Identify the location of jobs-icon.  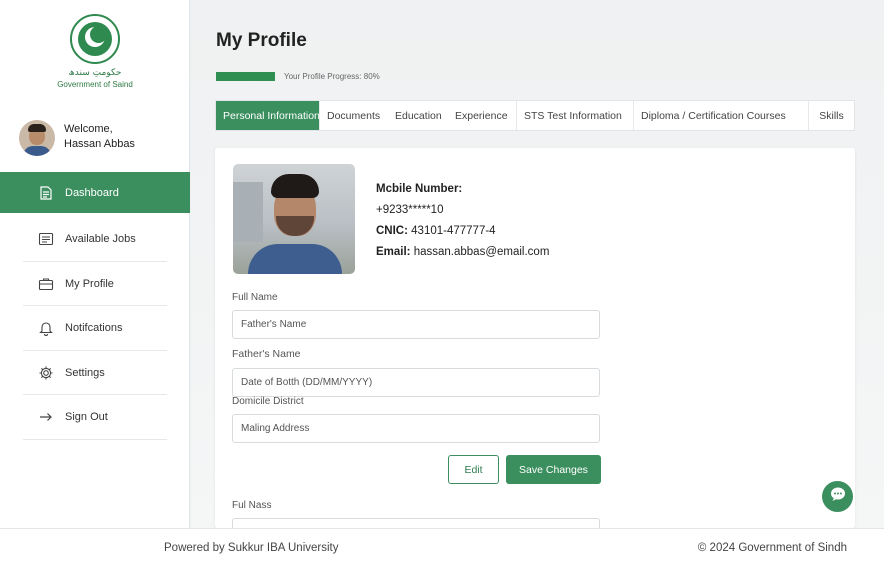
(45, 239).